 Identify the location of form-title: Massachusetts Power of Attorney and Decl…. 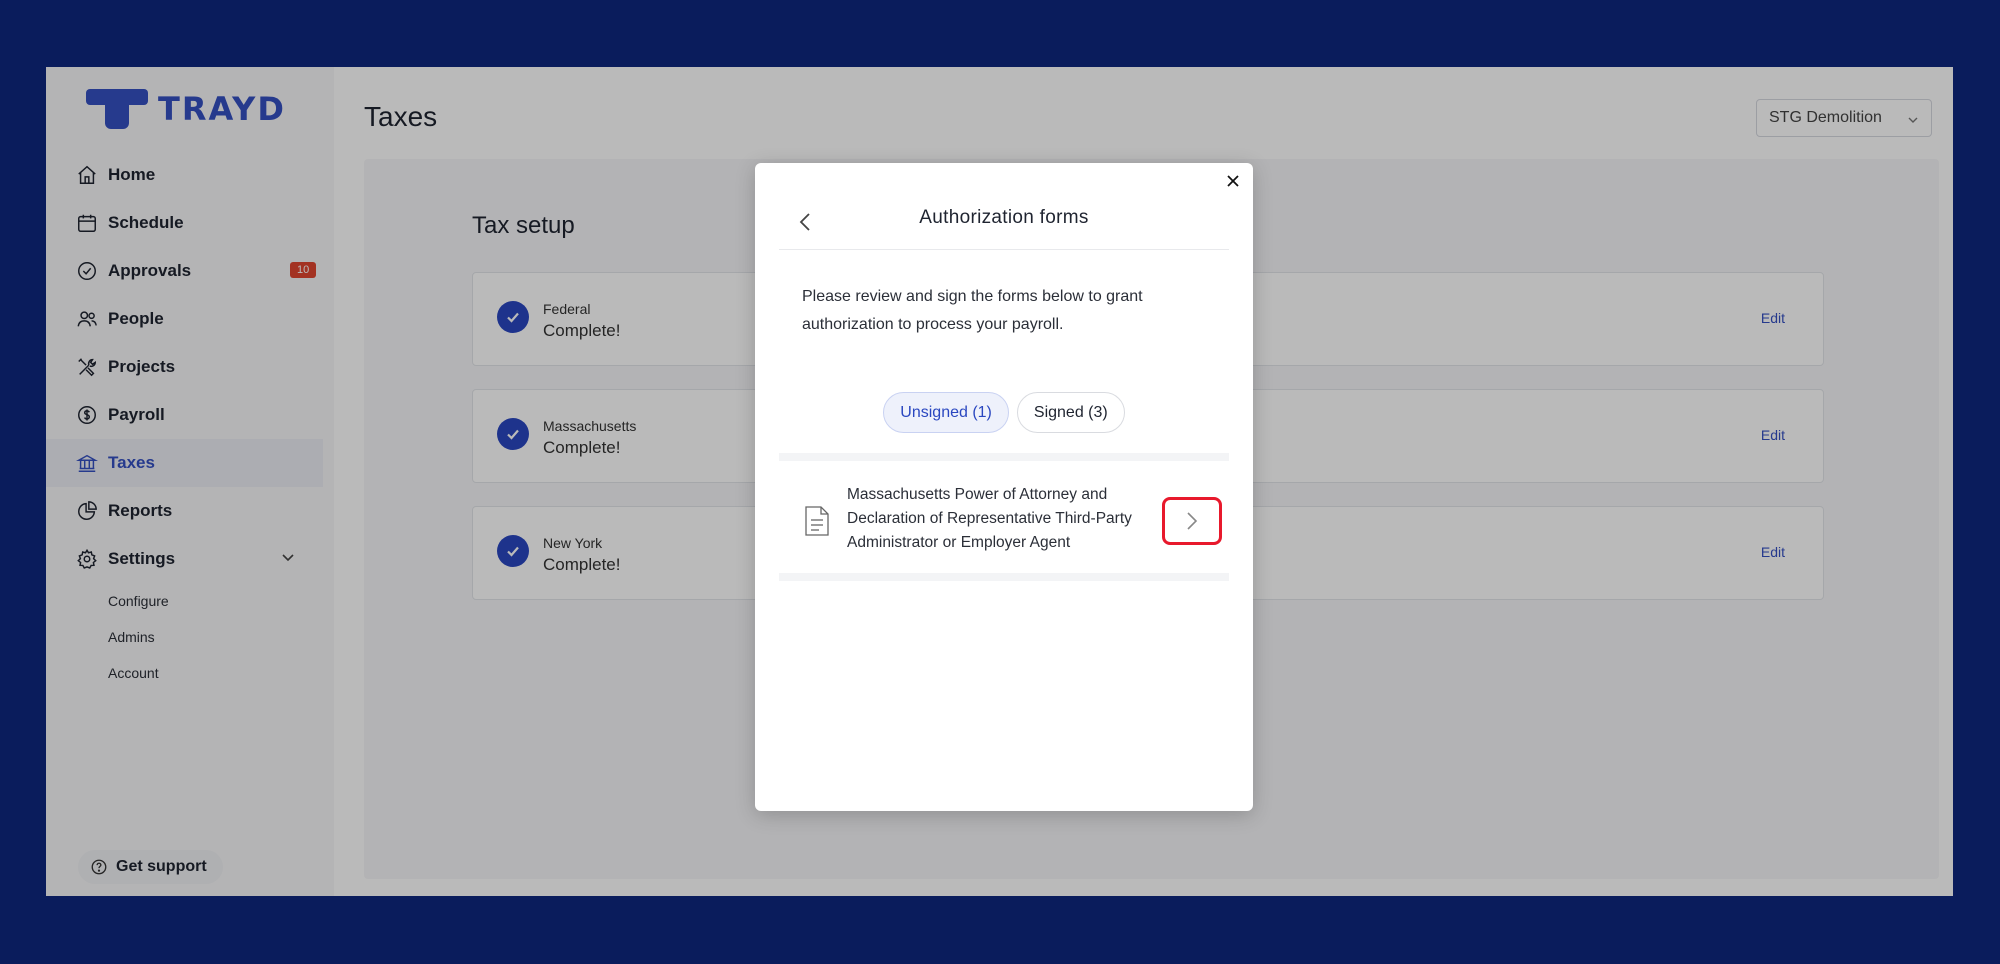
(989, 518).